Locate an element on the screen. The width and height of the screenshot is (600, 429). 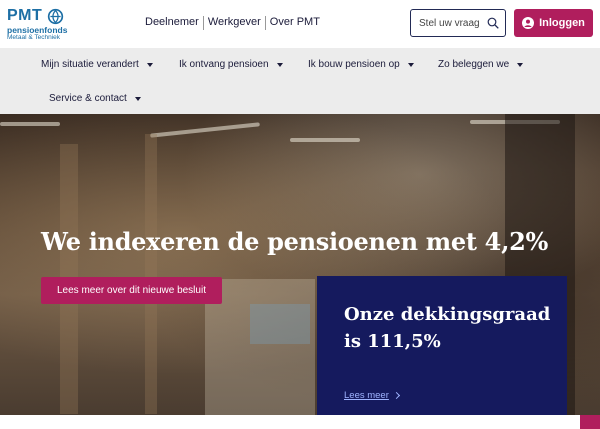
card-title: Onze dekkingsgraad is 111,5% is located at coordinates (447, 328).